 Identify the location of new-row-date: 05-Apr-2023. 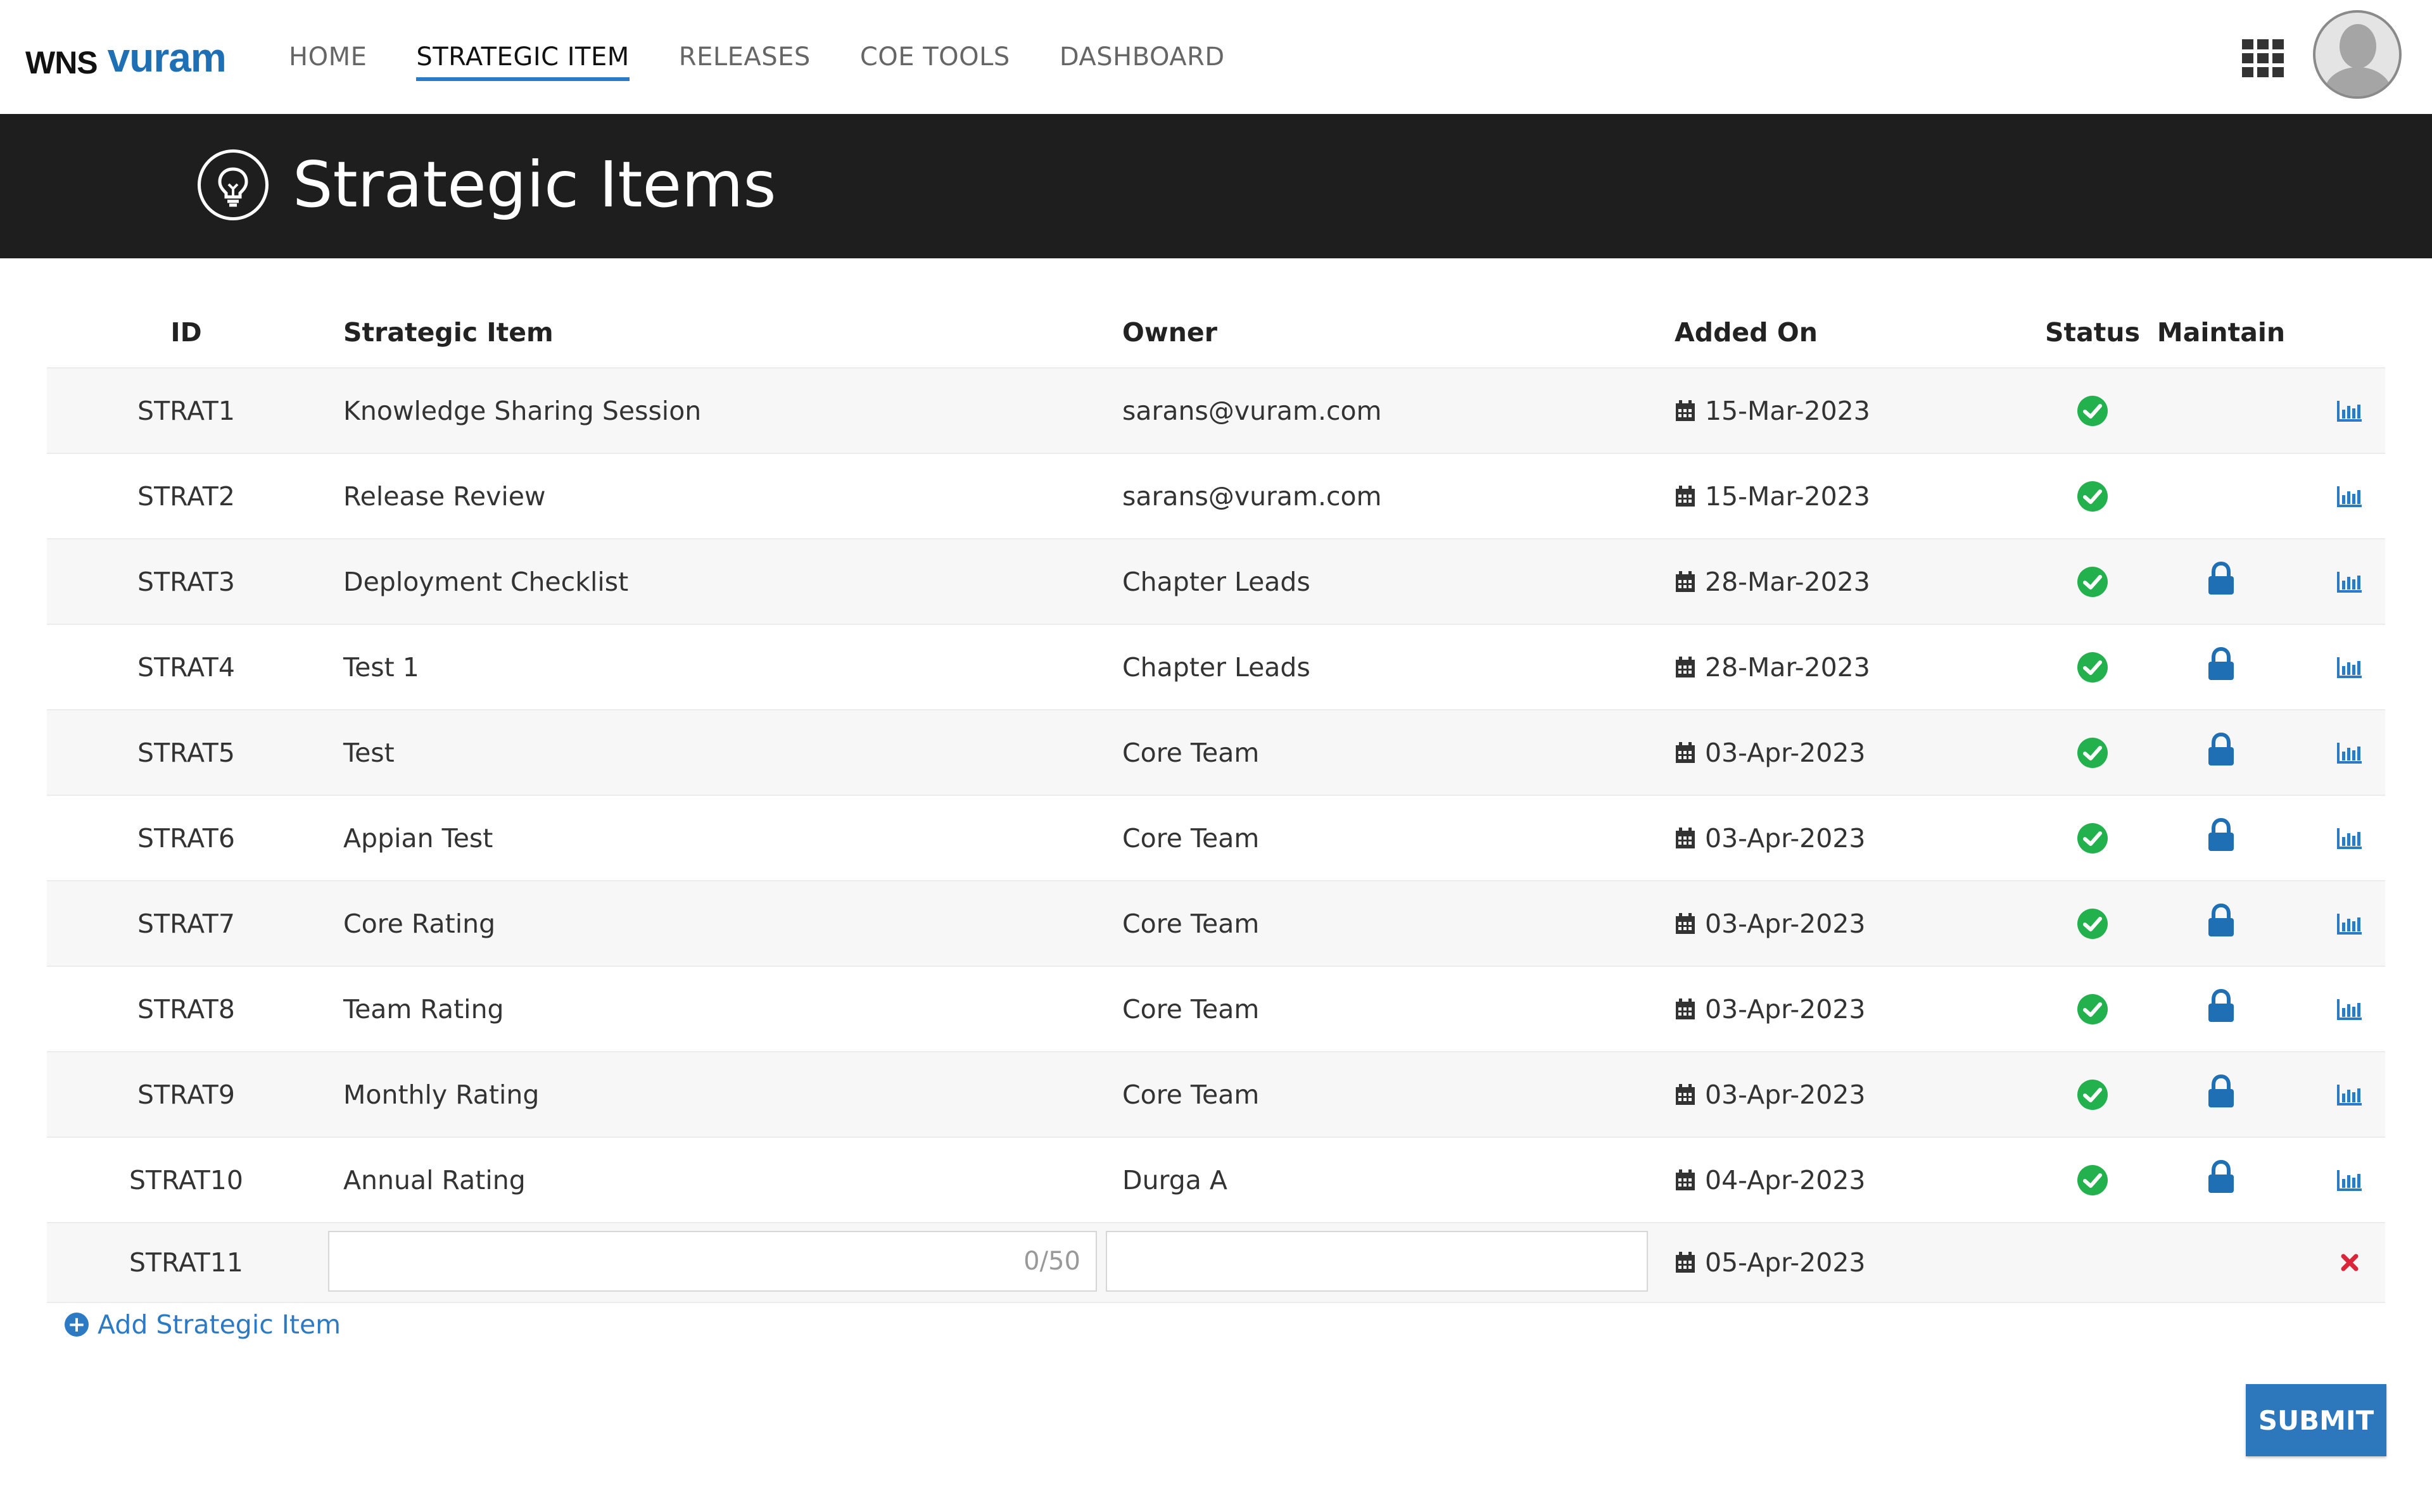
(1852, 1262).